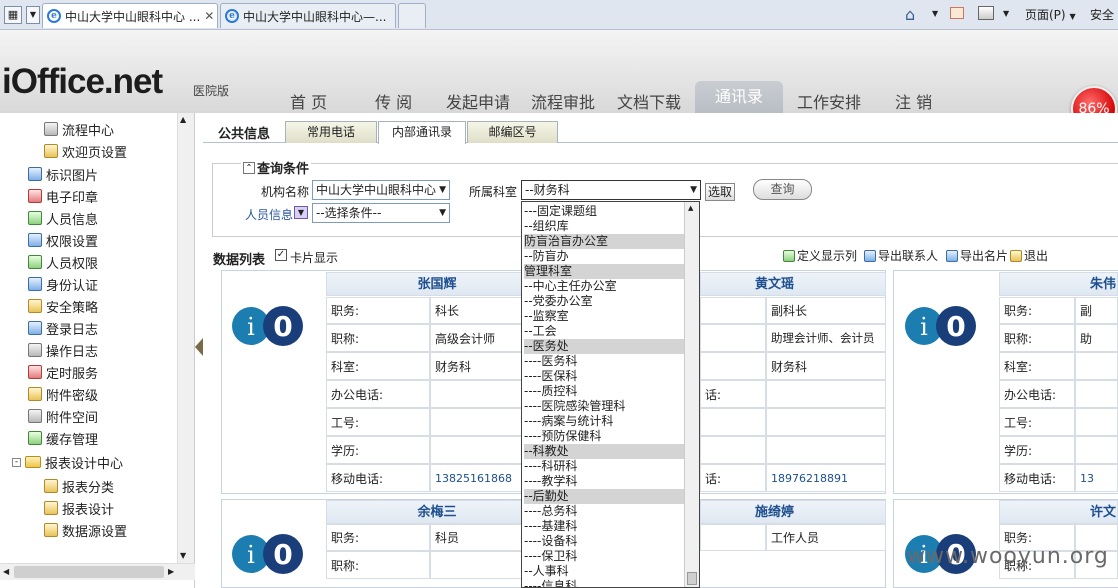  I want to click on dropdown-option: --医务处, so click(604, 346).